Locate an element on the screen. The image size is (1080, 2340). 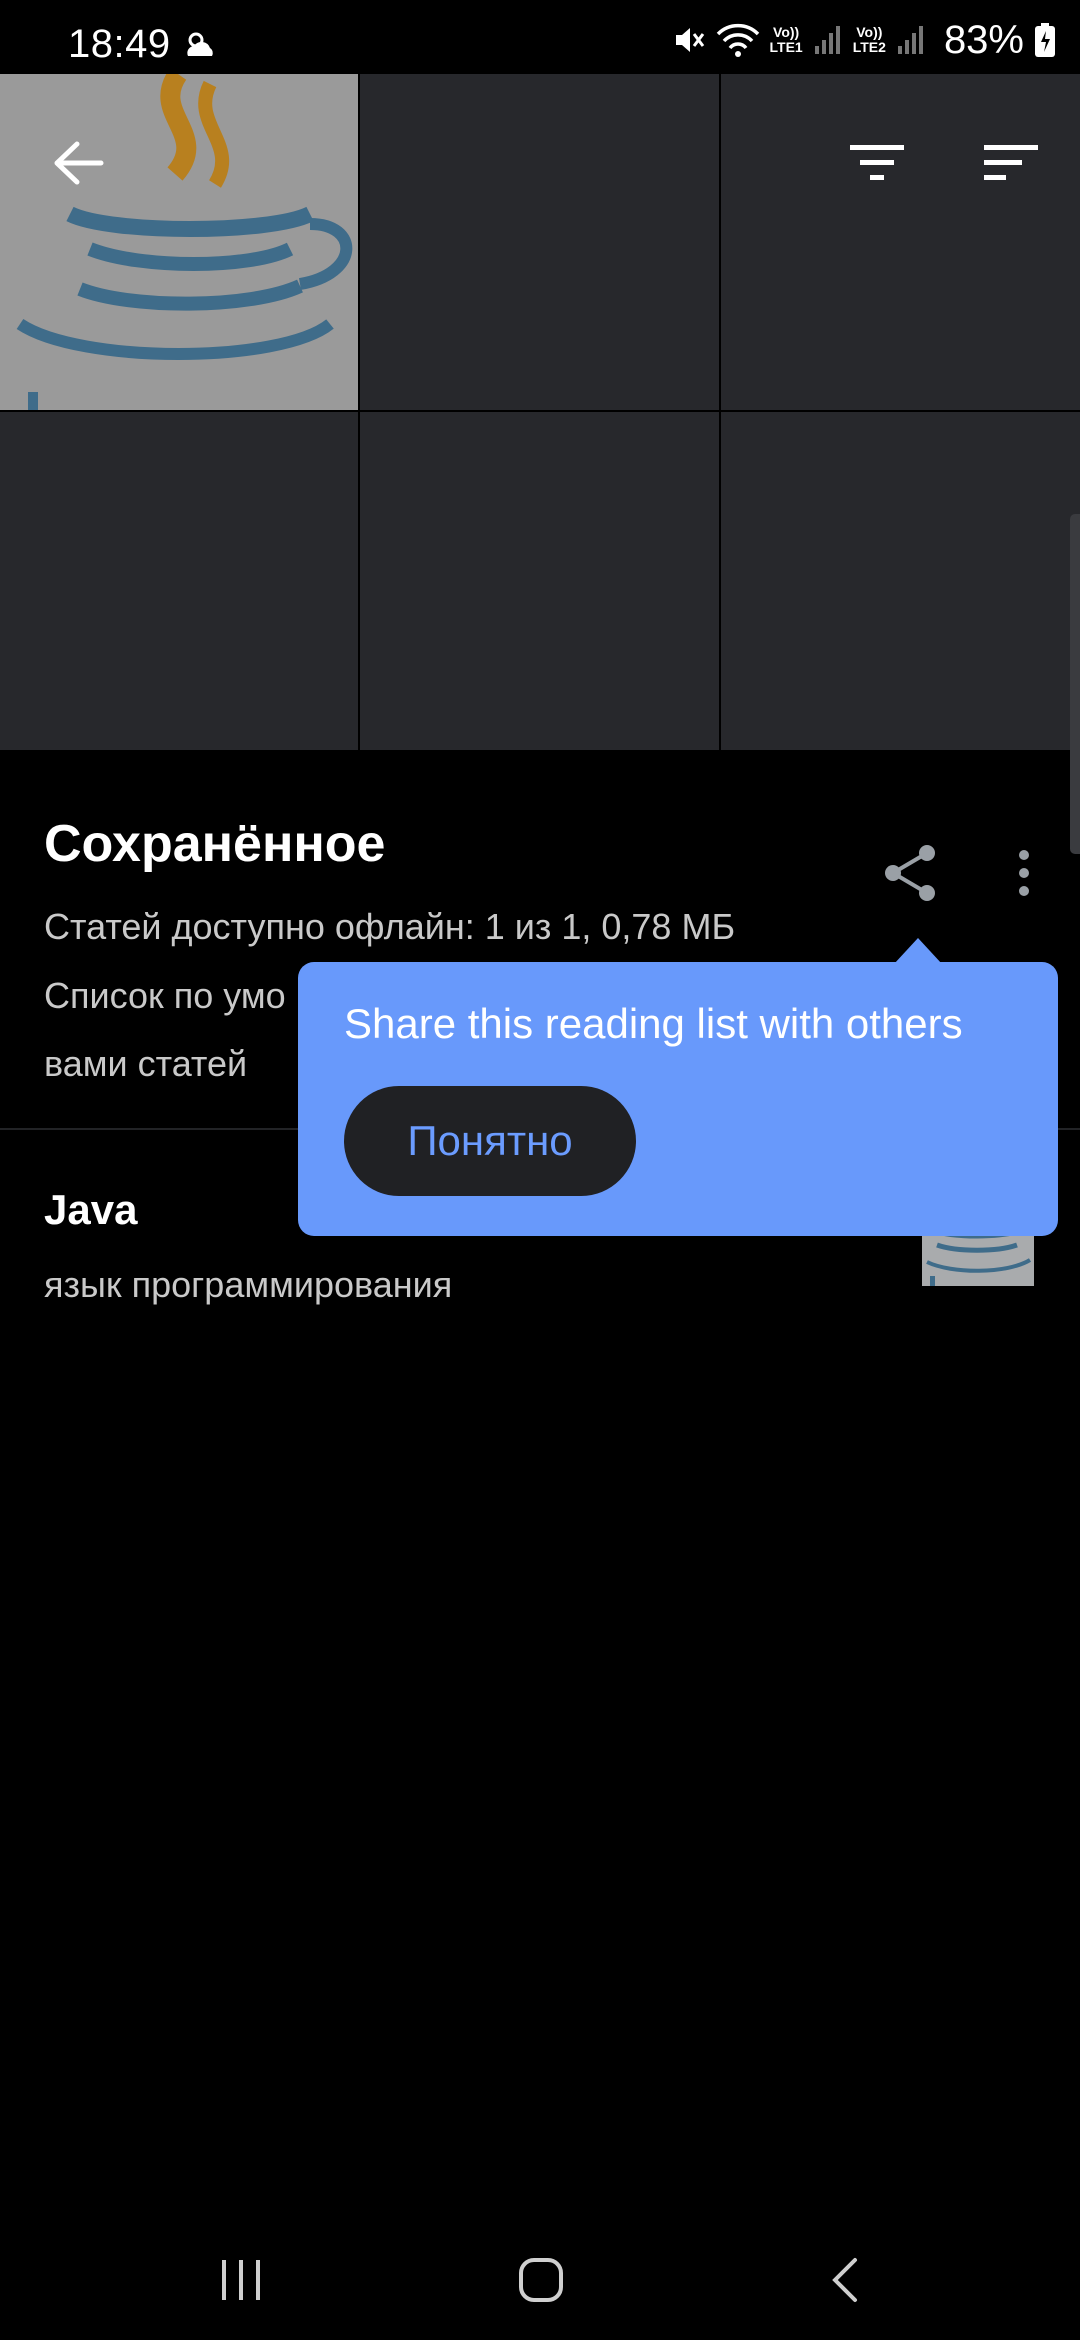
more-vertical-icon is located at coordinates (1024, 873).